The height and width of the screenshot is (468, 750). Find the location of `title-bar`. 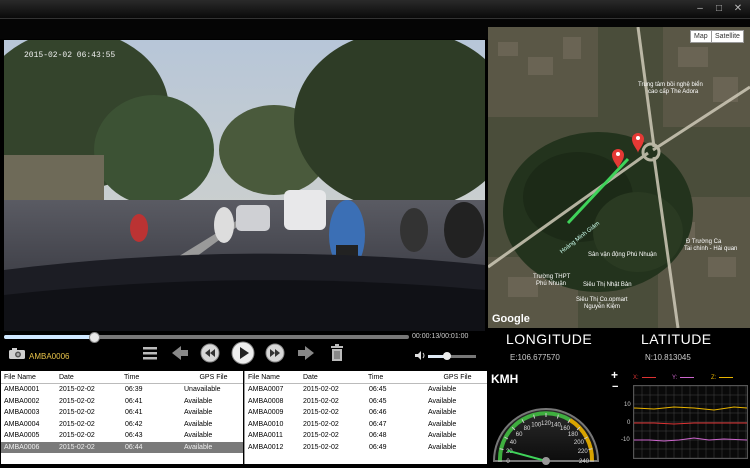

title-bar is located at coordinates (375, 9).